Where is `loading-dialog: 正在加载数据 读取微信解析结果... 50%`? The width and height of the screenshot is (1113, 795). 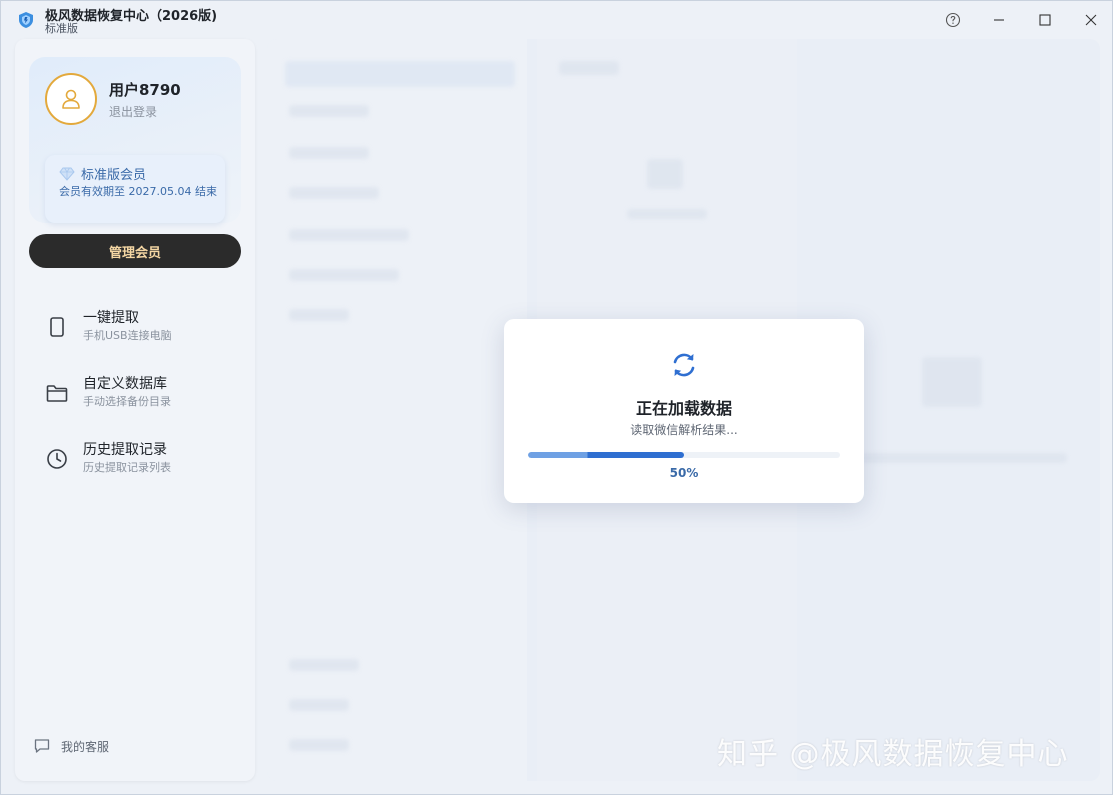
loading-dialog: 正在加载数据 读取微信解析结果... 50% is located at coordinates (684, 411).